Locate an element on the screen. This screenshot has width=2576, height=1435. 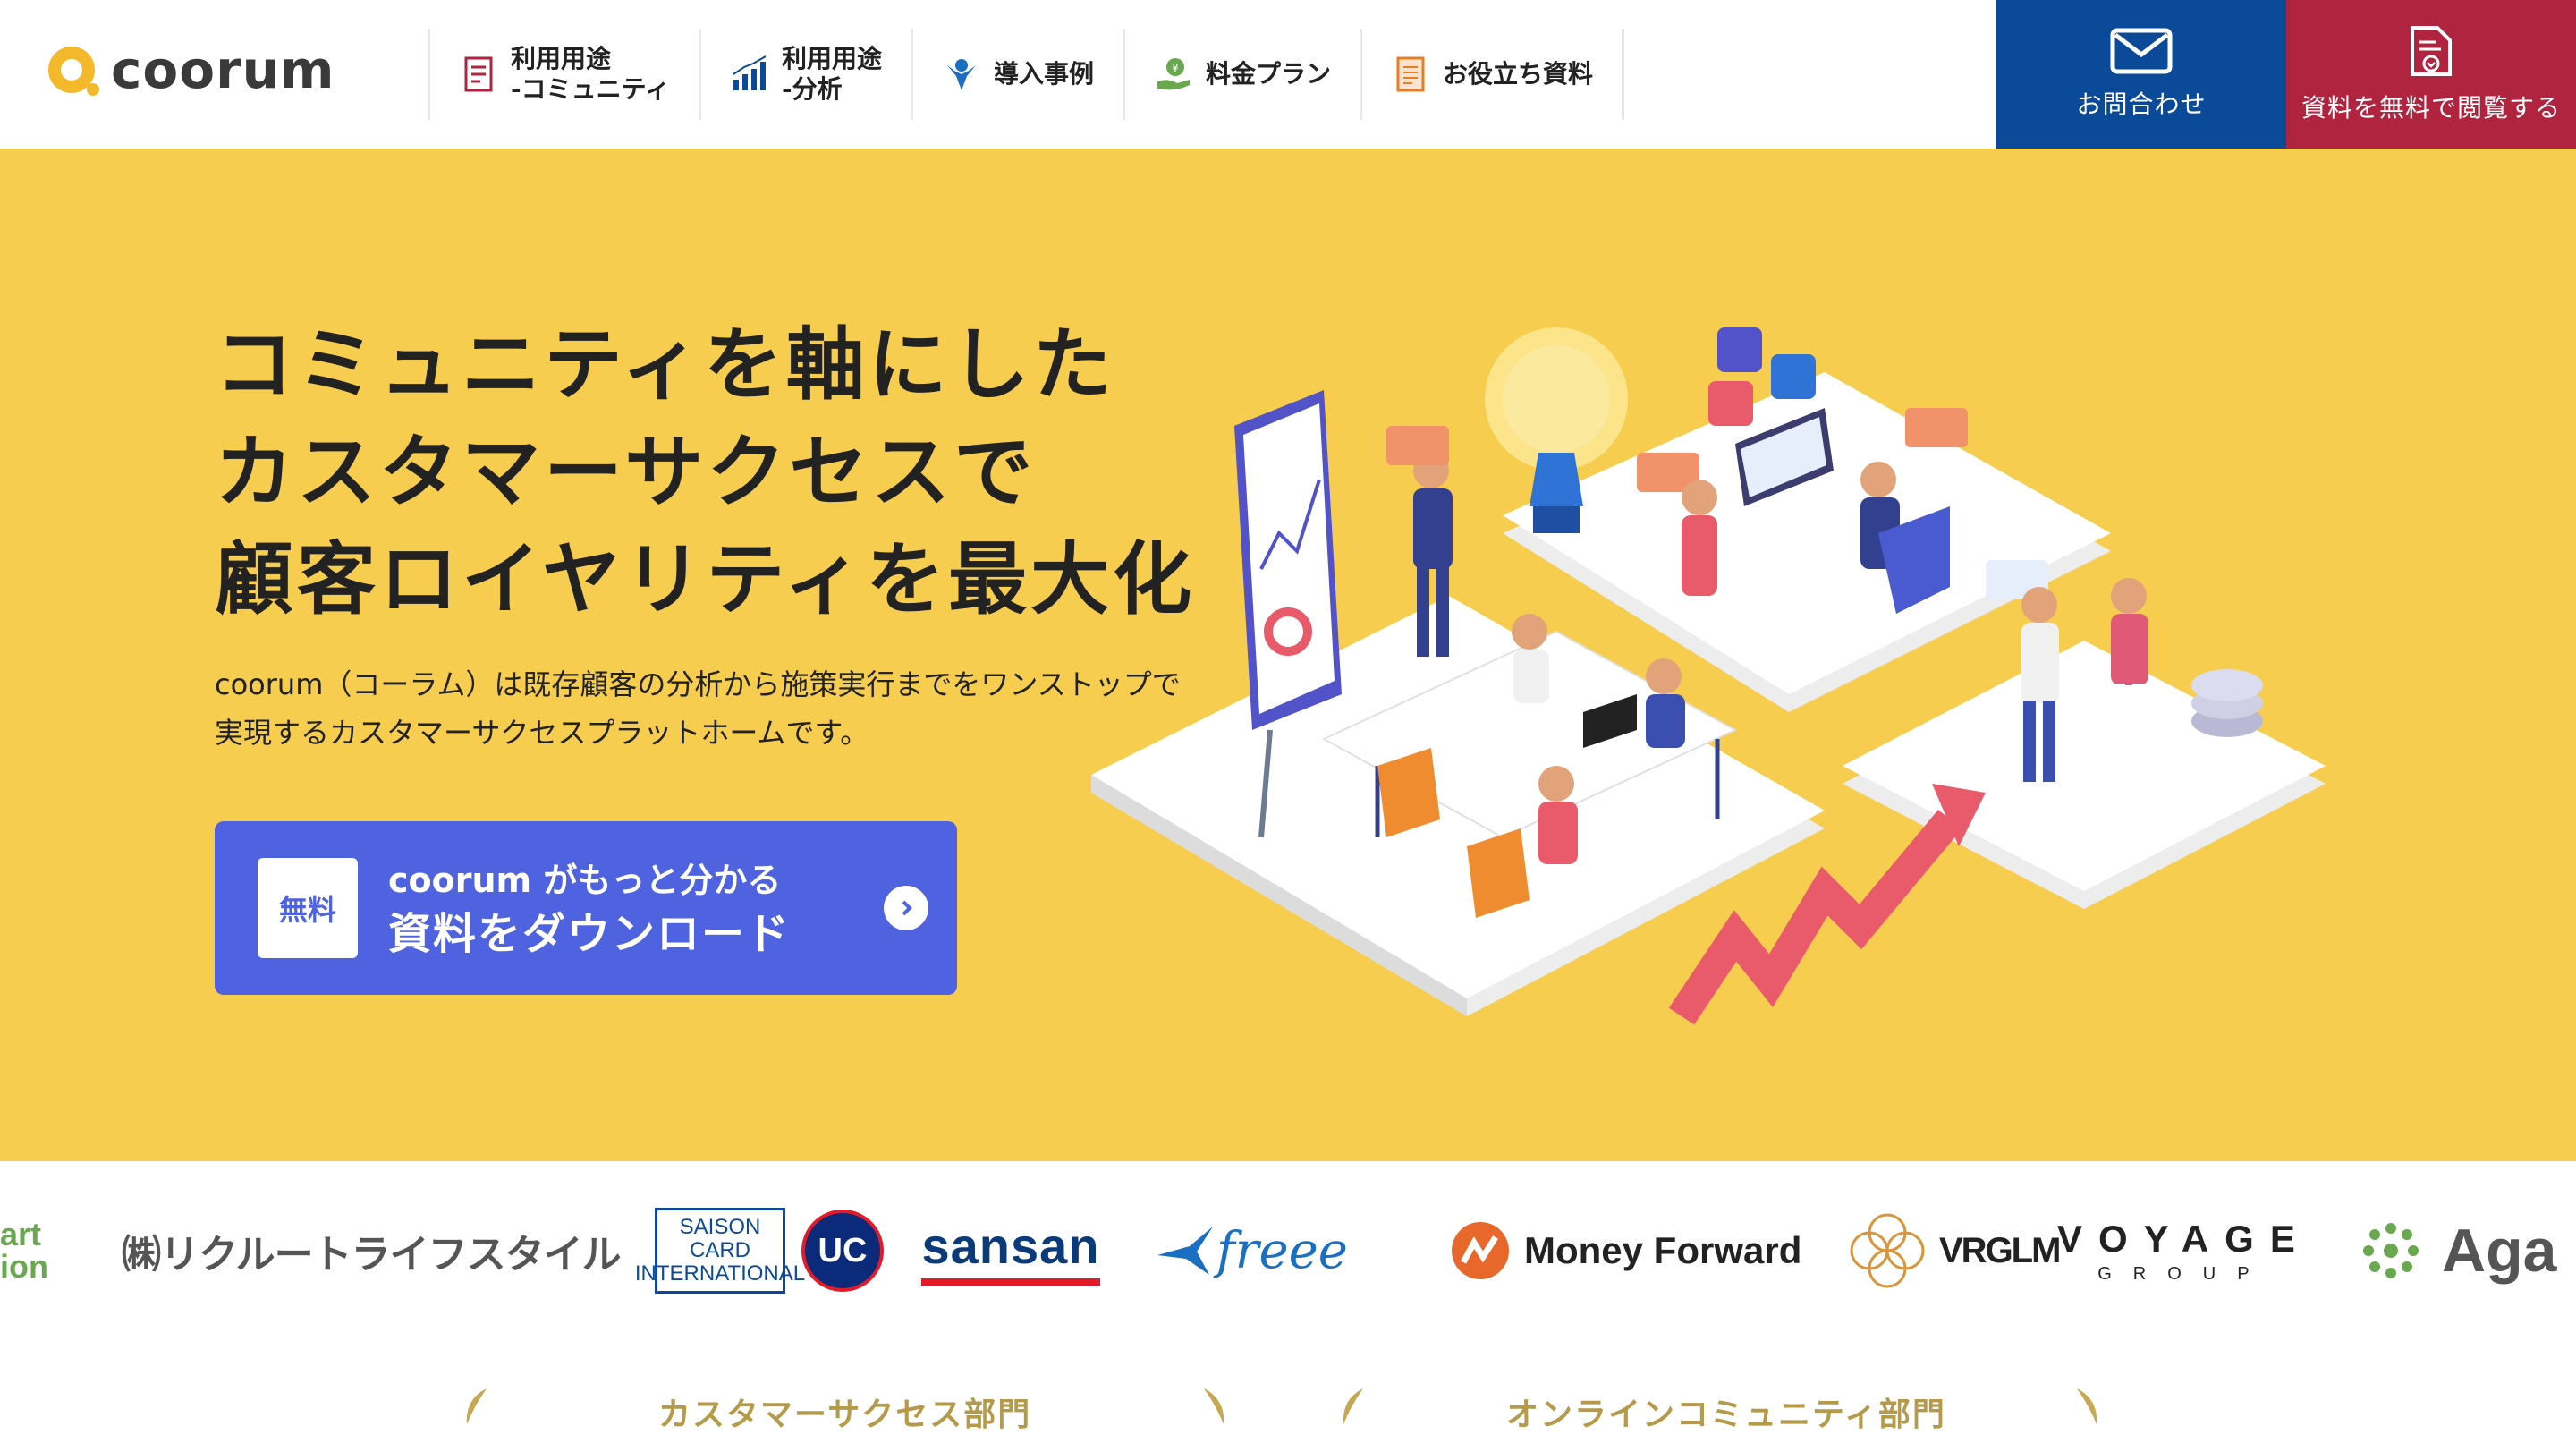
logo-text: coorum is located at coordinates (223, 69).